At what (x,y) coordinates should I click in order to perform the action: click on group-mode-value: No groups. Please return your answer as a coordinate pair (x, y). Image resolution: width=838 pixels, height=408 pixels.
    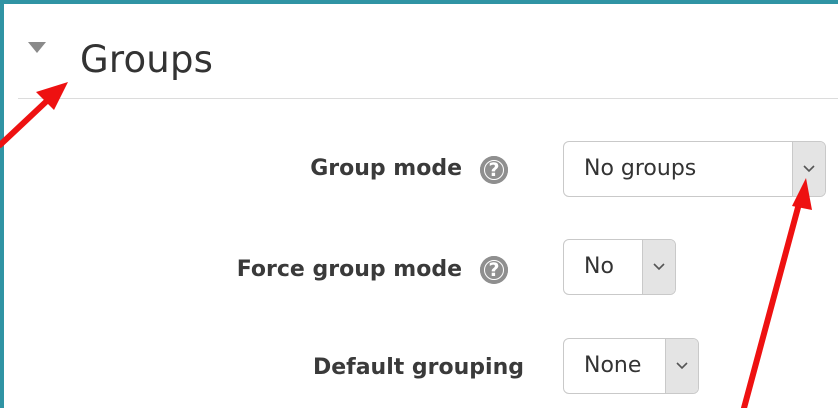
    Looking at the image, I should click on (640, 168).